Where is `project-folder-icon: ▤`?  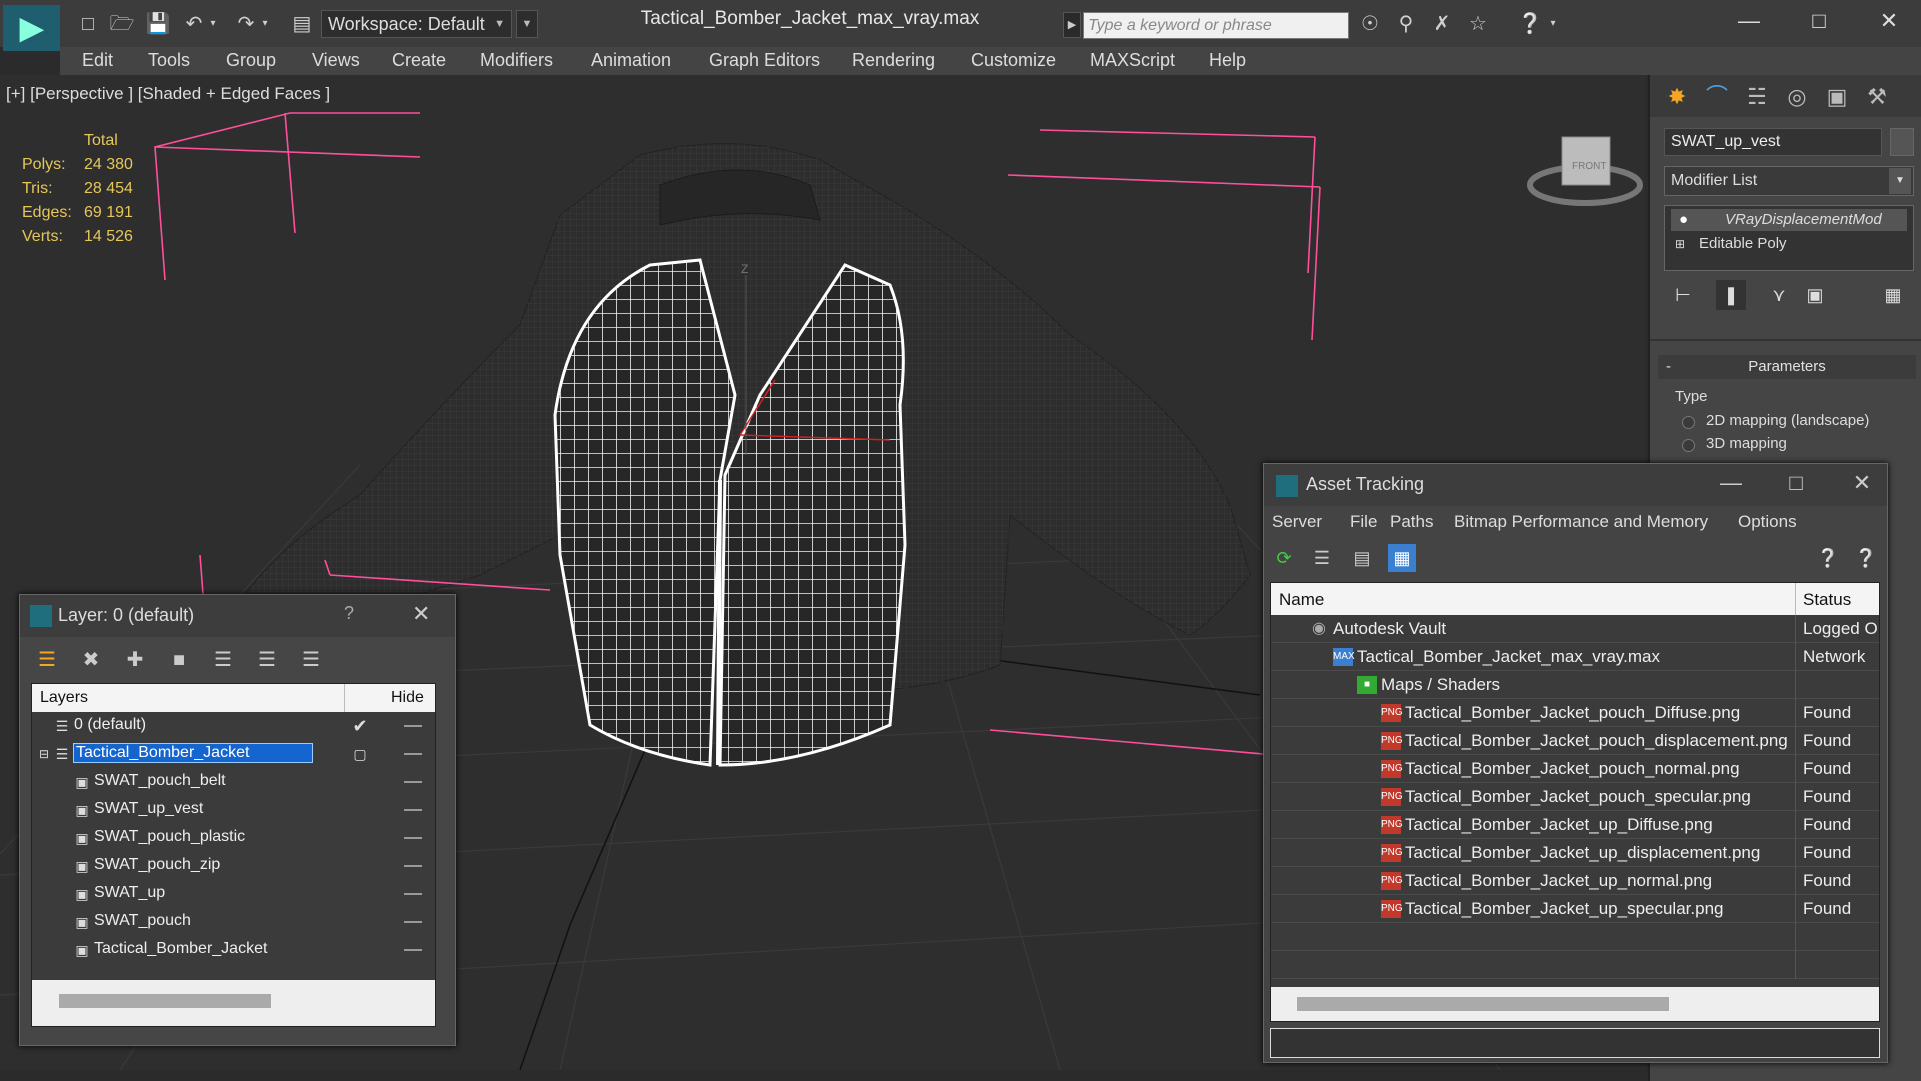
project-folder-icon: ▤ is located at coordinates (302, 24).